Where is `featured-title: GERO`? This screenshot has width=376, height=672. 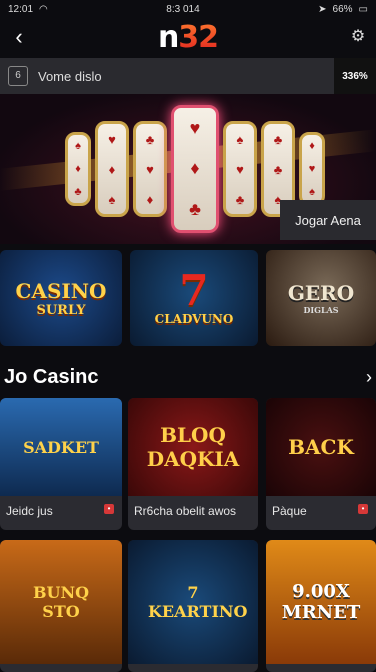 featured-title: GERO is located at coordinates (321, 293).